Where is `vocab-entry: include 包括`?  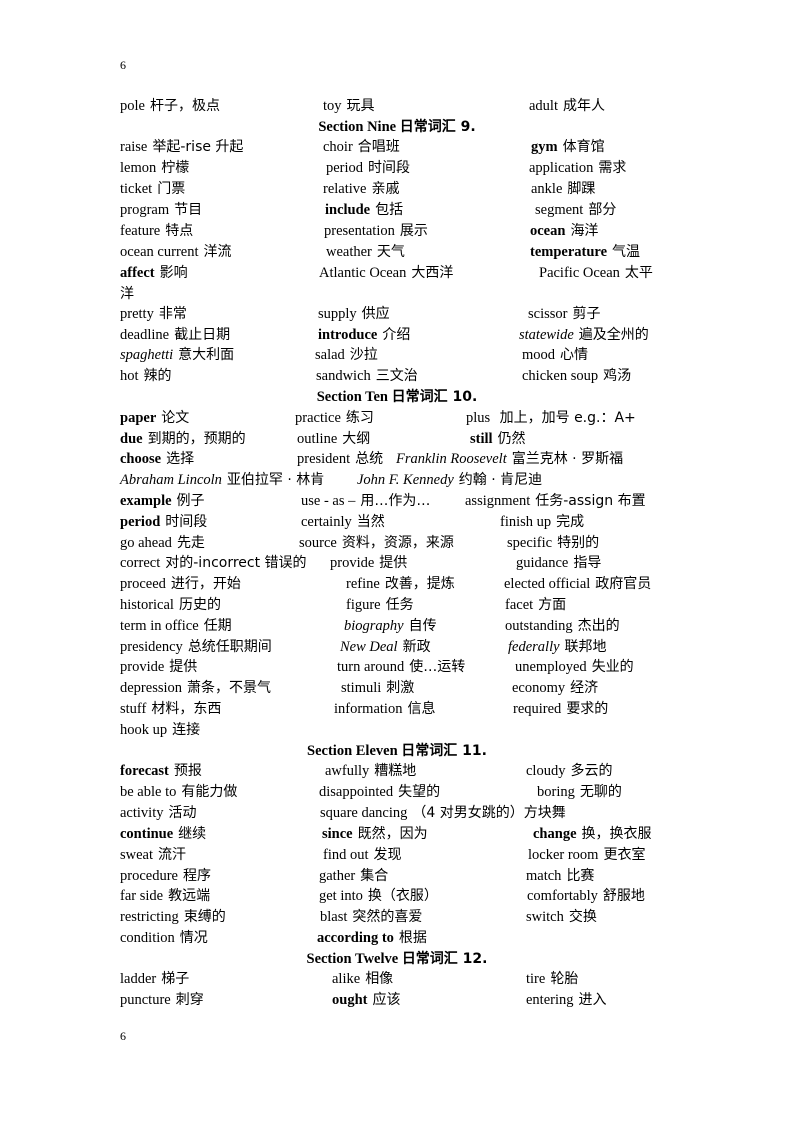 vocab-entry: include 包括 is located at coordinates (364, 210).